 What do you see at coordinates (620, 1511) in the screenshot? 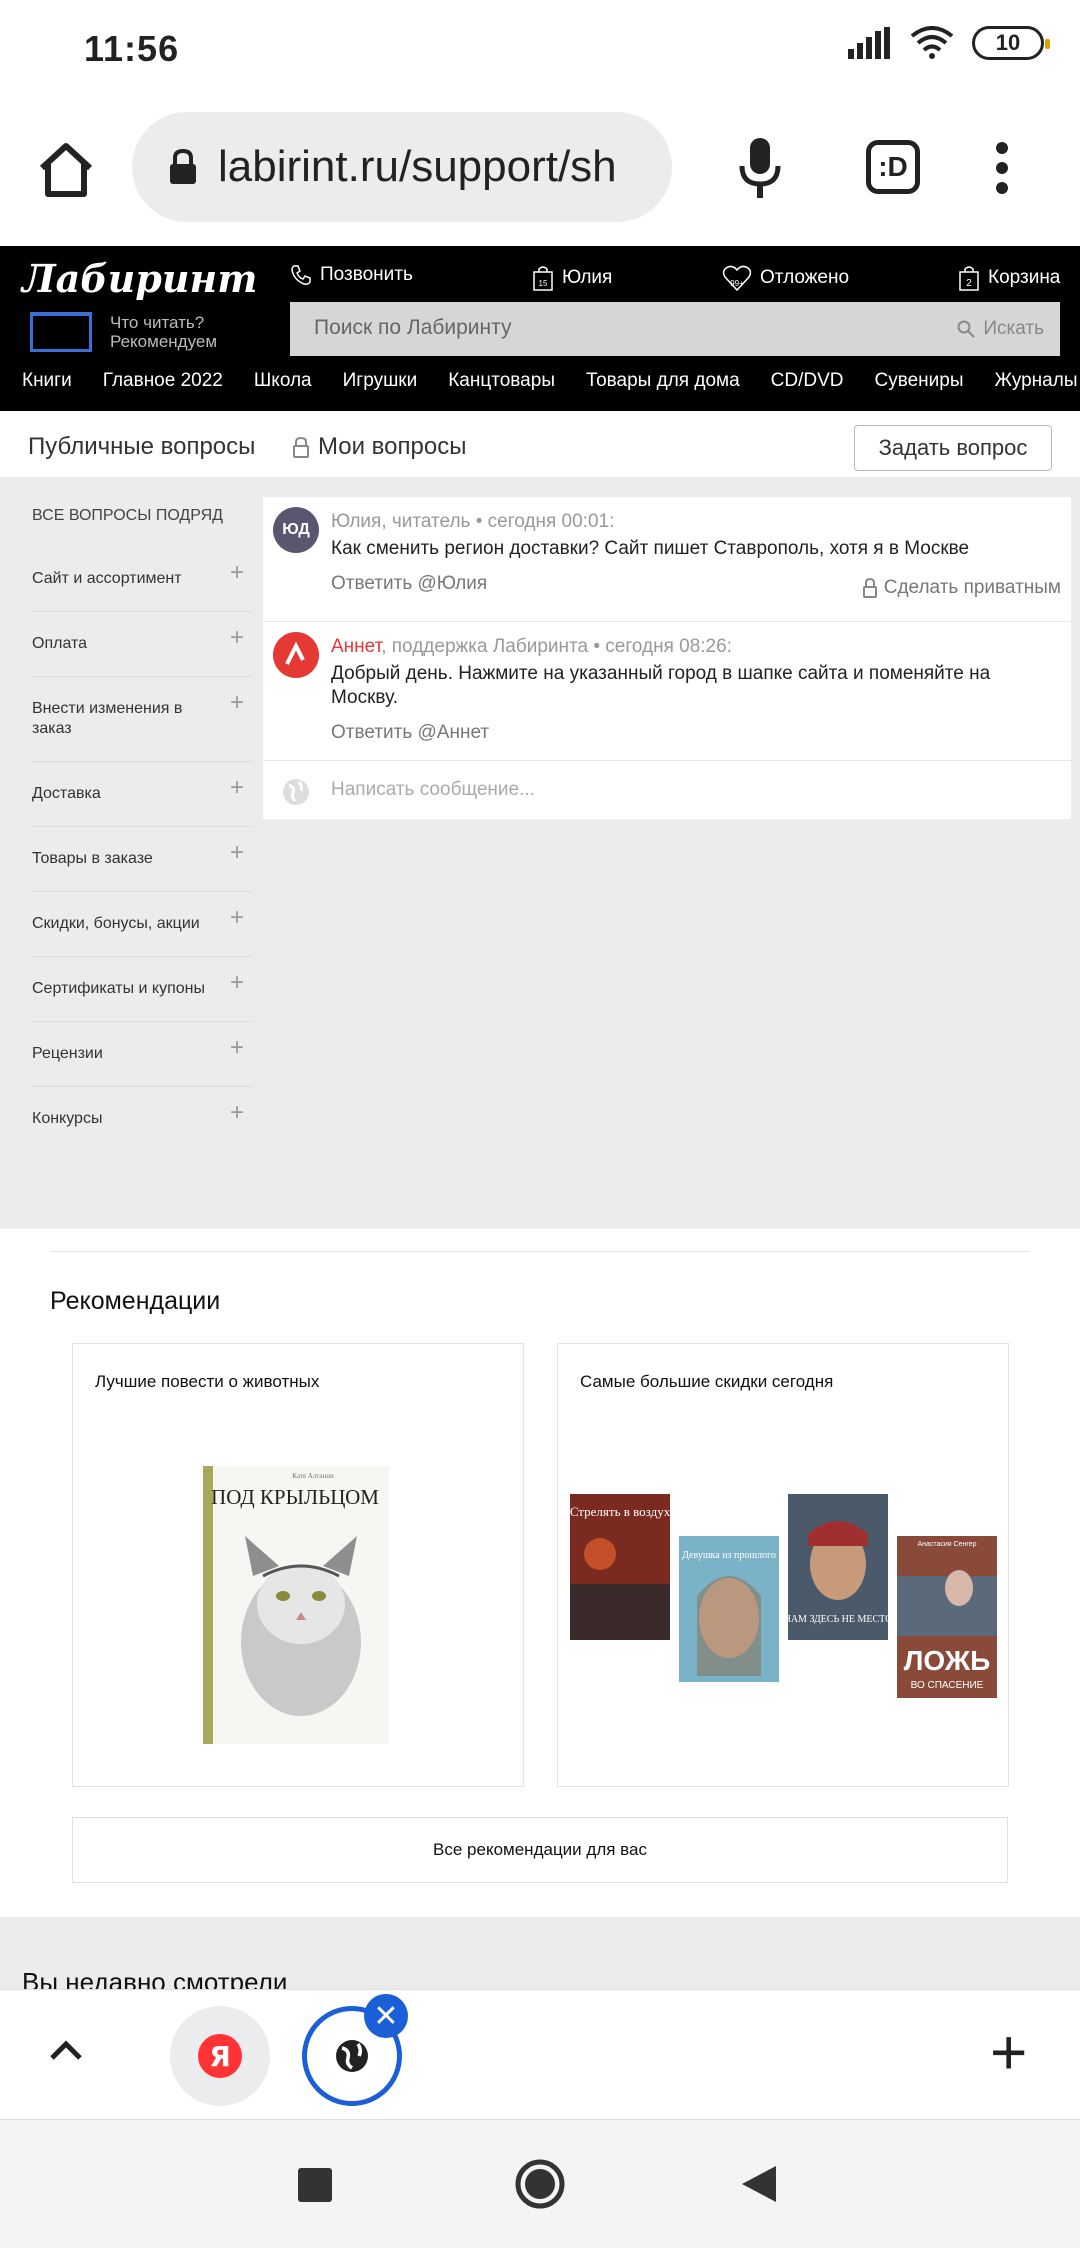
I see `svg-text: Стрелять в воздух` at bounding box center [620, 1511].